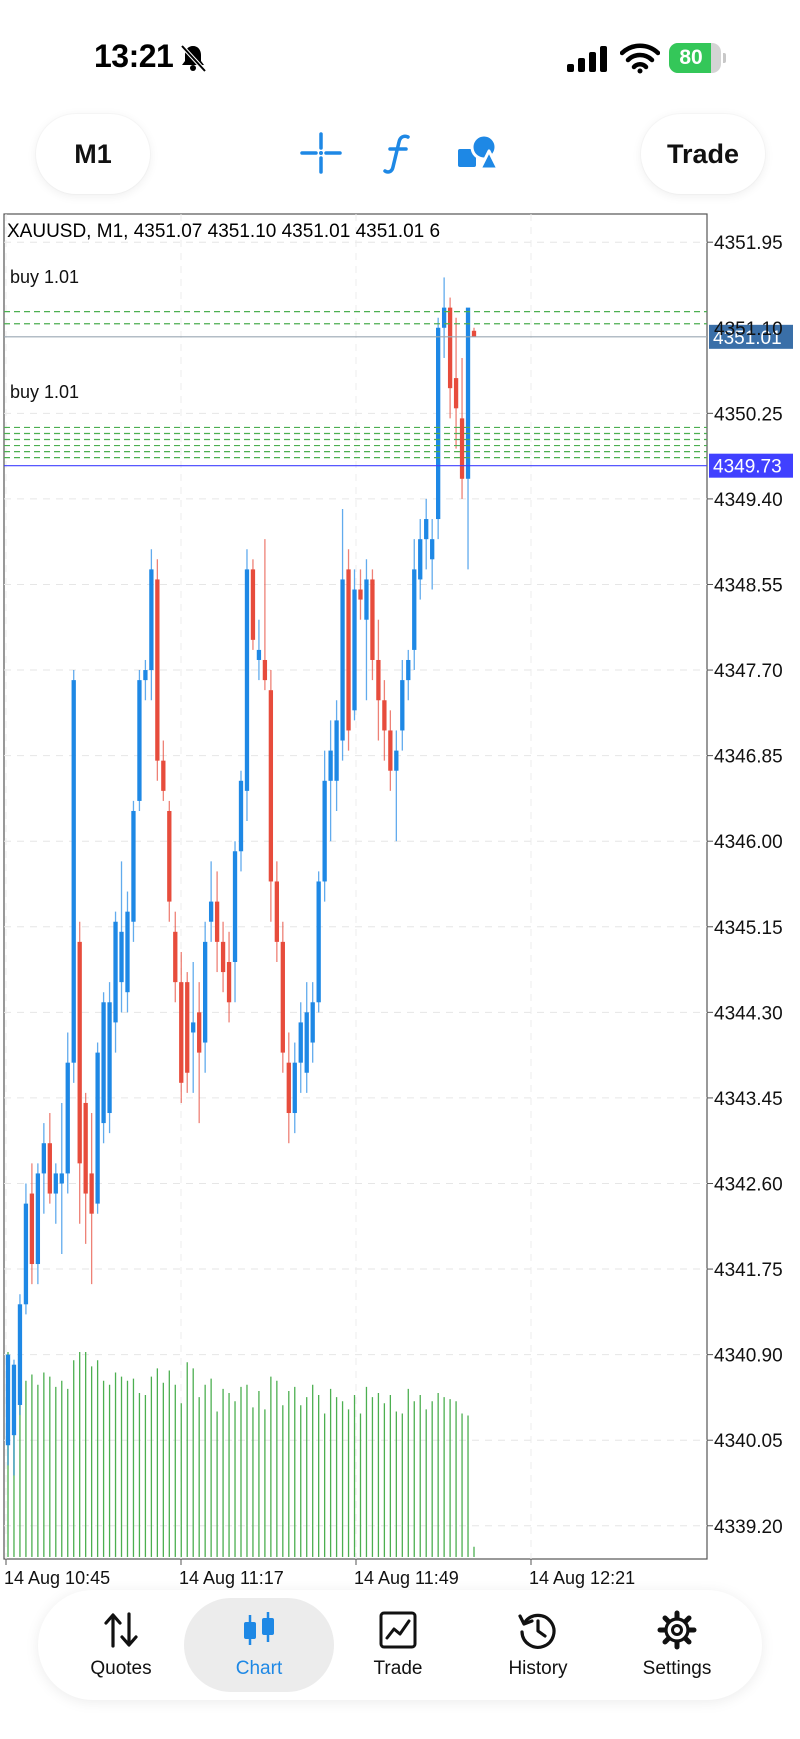  What do you see at coordinates (748, 329) in the screenshot?
I see `price-tick-label: 4351.10` at bounding box center [748, 329].